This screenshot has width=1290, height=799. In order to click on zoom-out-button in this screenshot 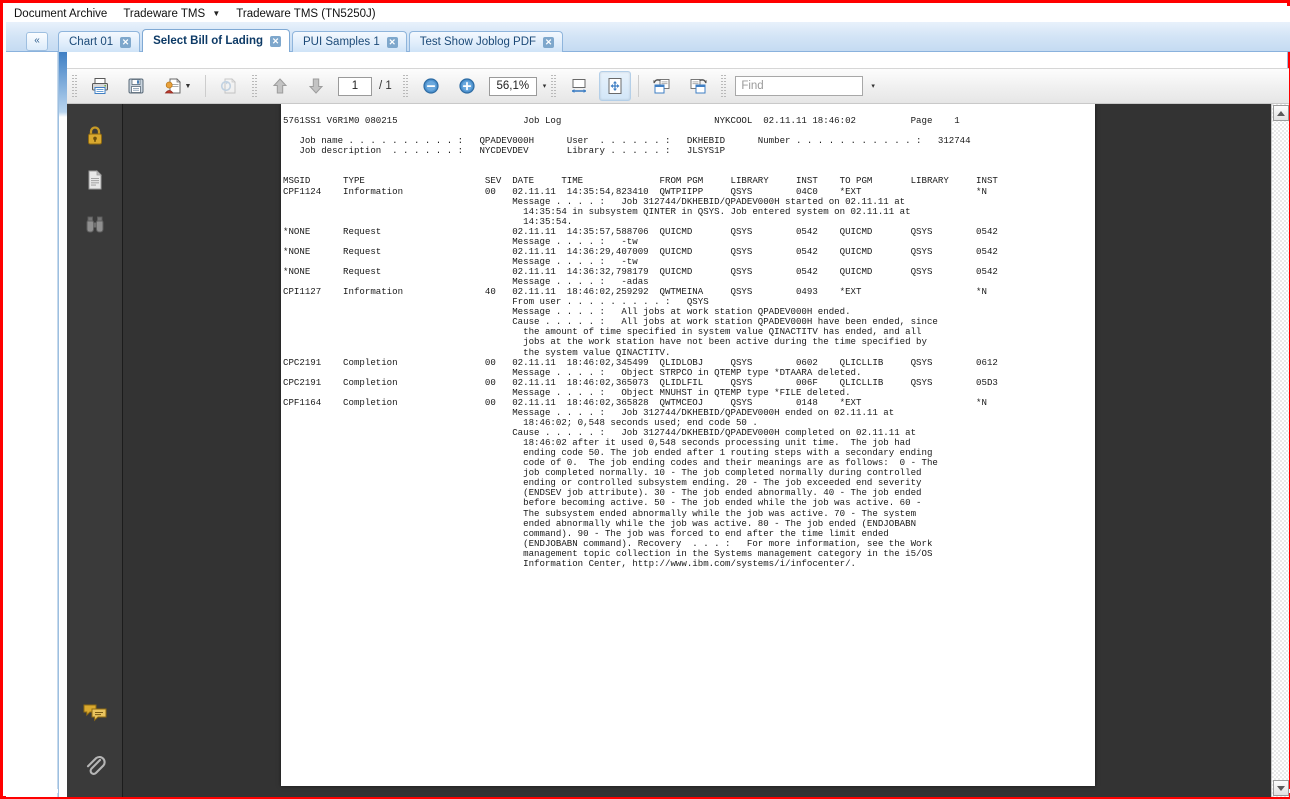, I will do `click(431, 86)`.